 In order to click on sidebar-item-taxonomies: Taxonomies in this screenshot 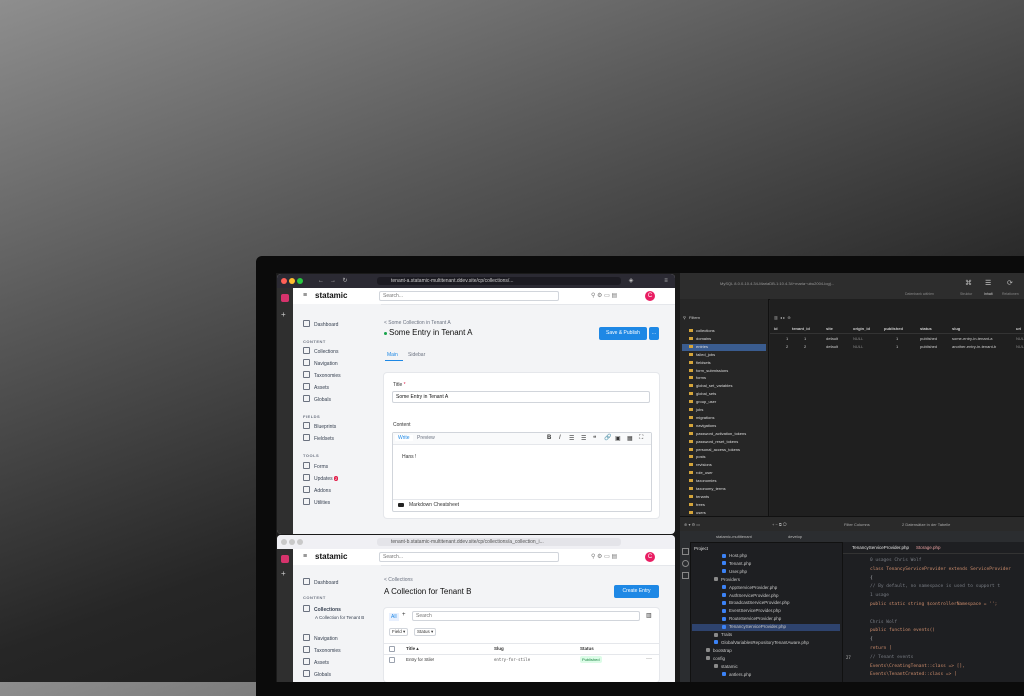, I will do `click(322, 650)`.